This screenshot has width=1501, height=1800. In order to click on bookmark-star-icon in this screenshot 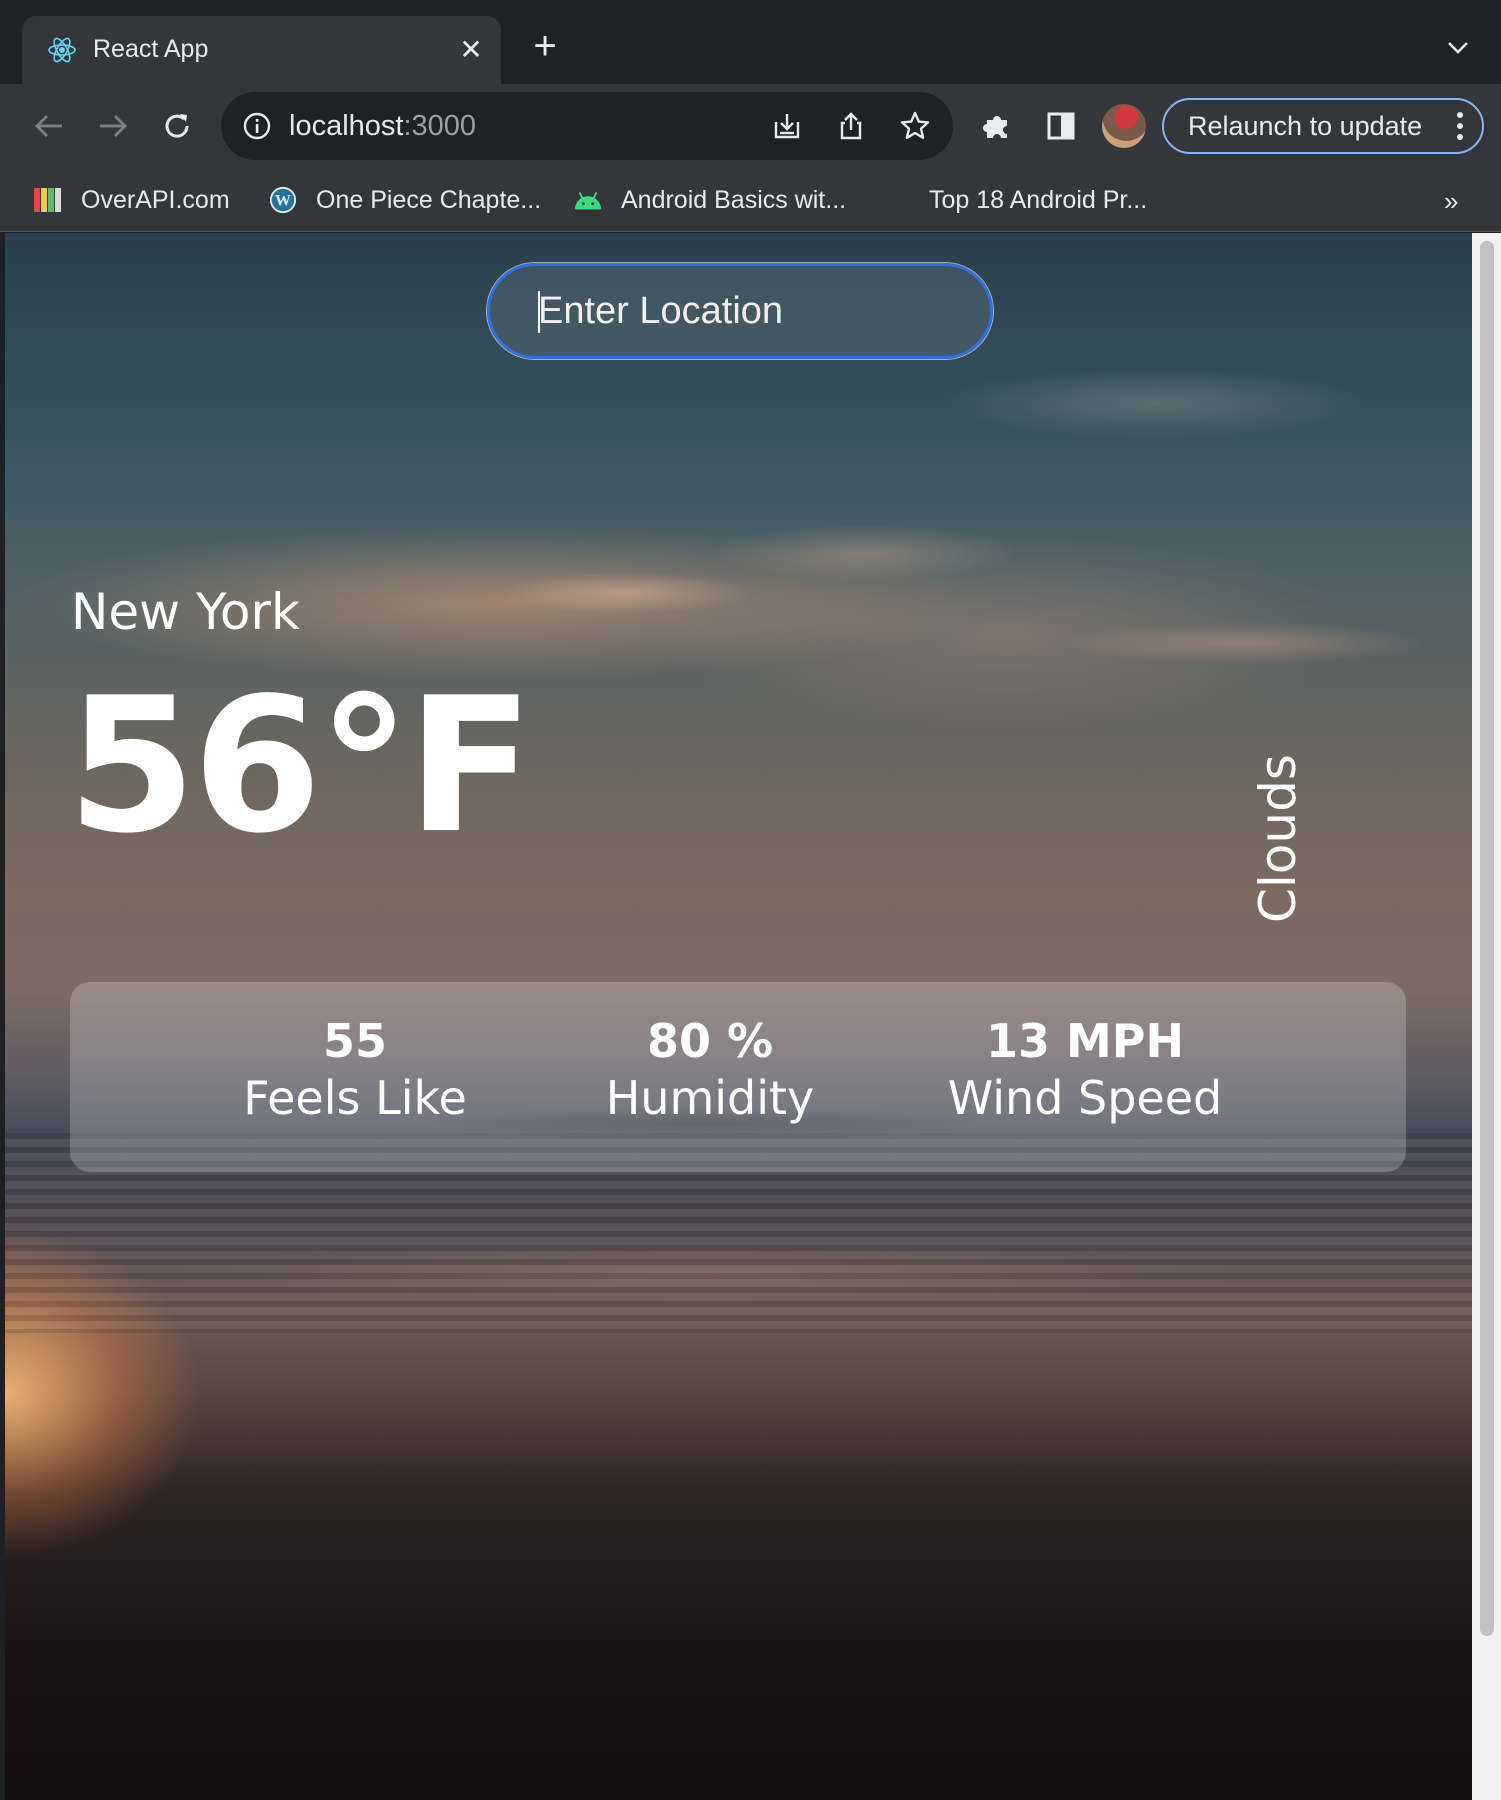, I will do `click(915, 126)`.